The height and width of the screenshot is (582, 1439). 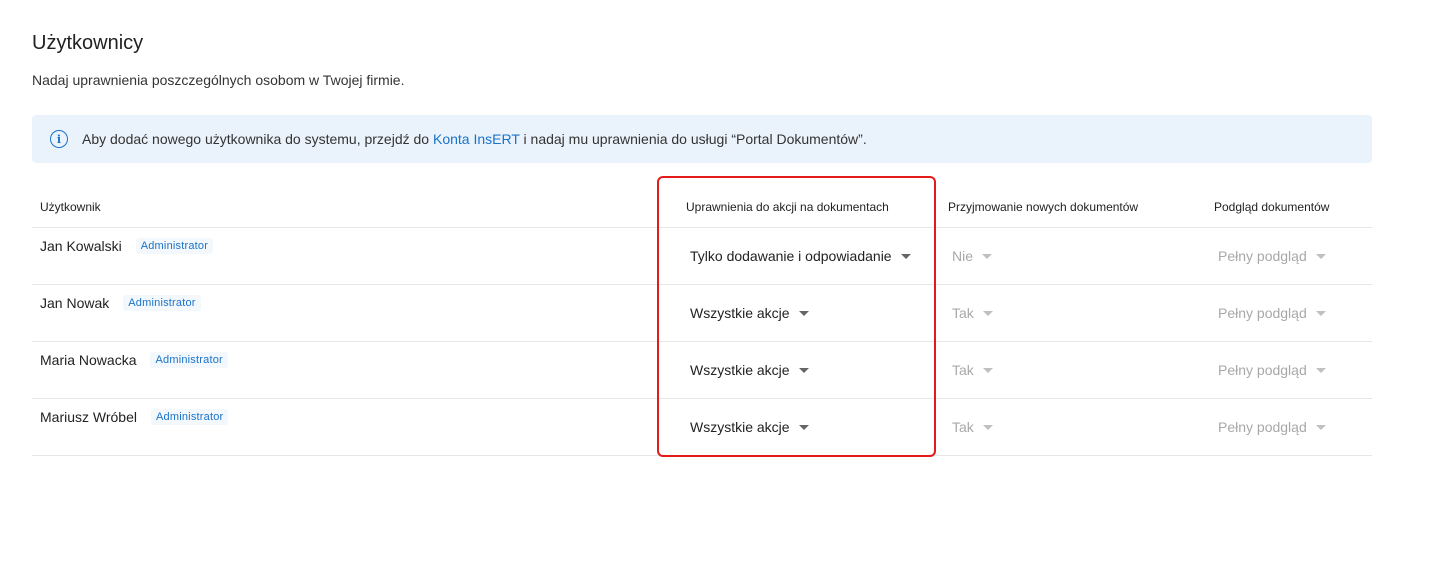 What do you see at coordinates (88, 43) in the screenshot?
I see `page-title: Użytkownicy` at bounding box center [88, 43].